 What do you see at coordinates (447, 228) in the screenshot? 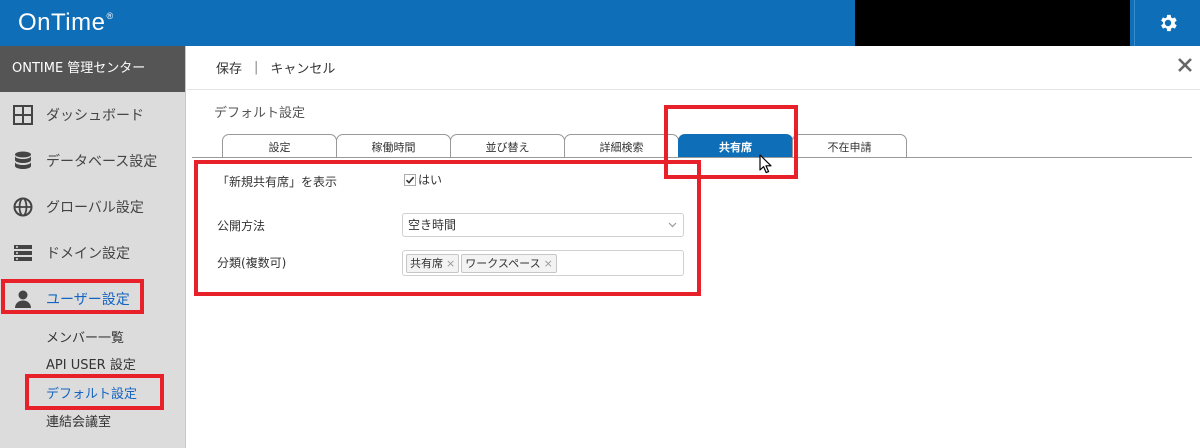
I see `highlight-form-area` at bounding box center [447, 228].